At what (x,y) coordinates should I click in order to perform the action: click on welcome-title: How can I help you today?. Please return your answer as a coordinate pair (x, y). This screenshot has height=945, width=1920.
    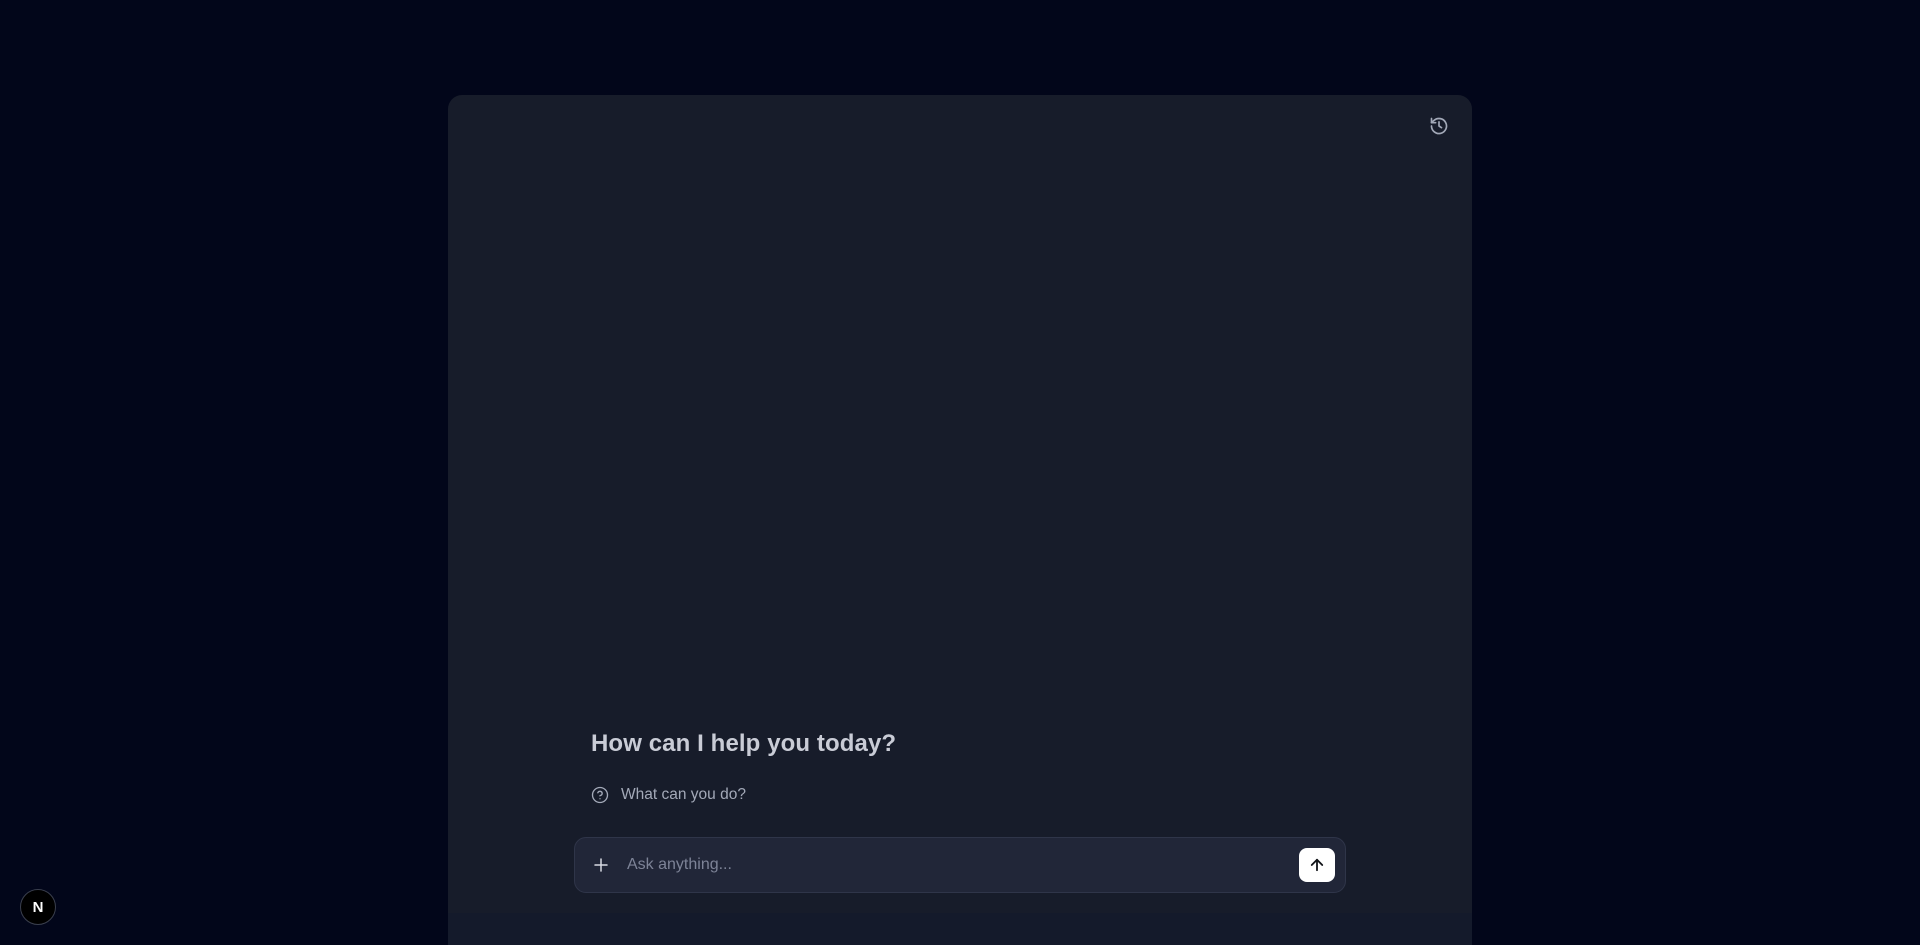
    Looking at the image, I should click on (744, 743).